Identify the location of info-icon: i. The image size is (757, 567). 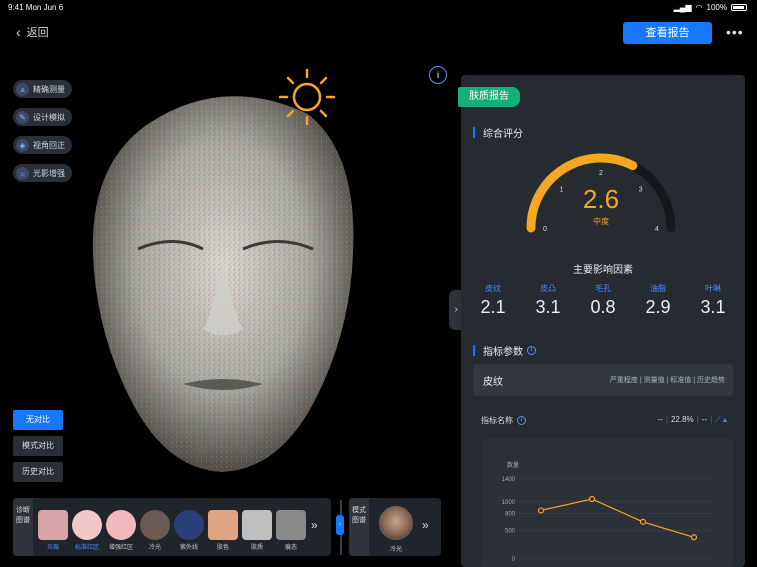
(438, 75).